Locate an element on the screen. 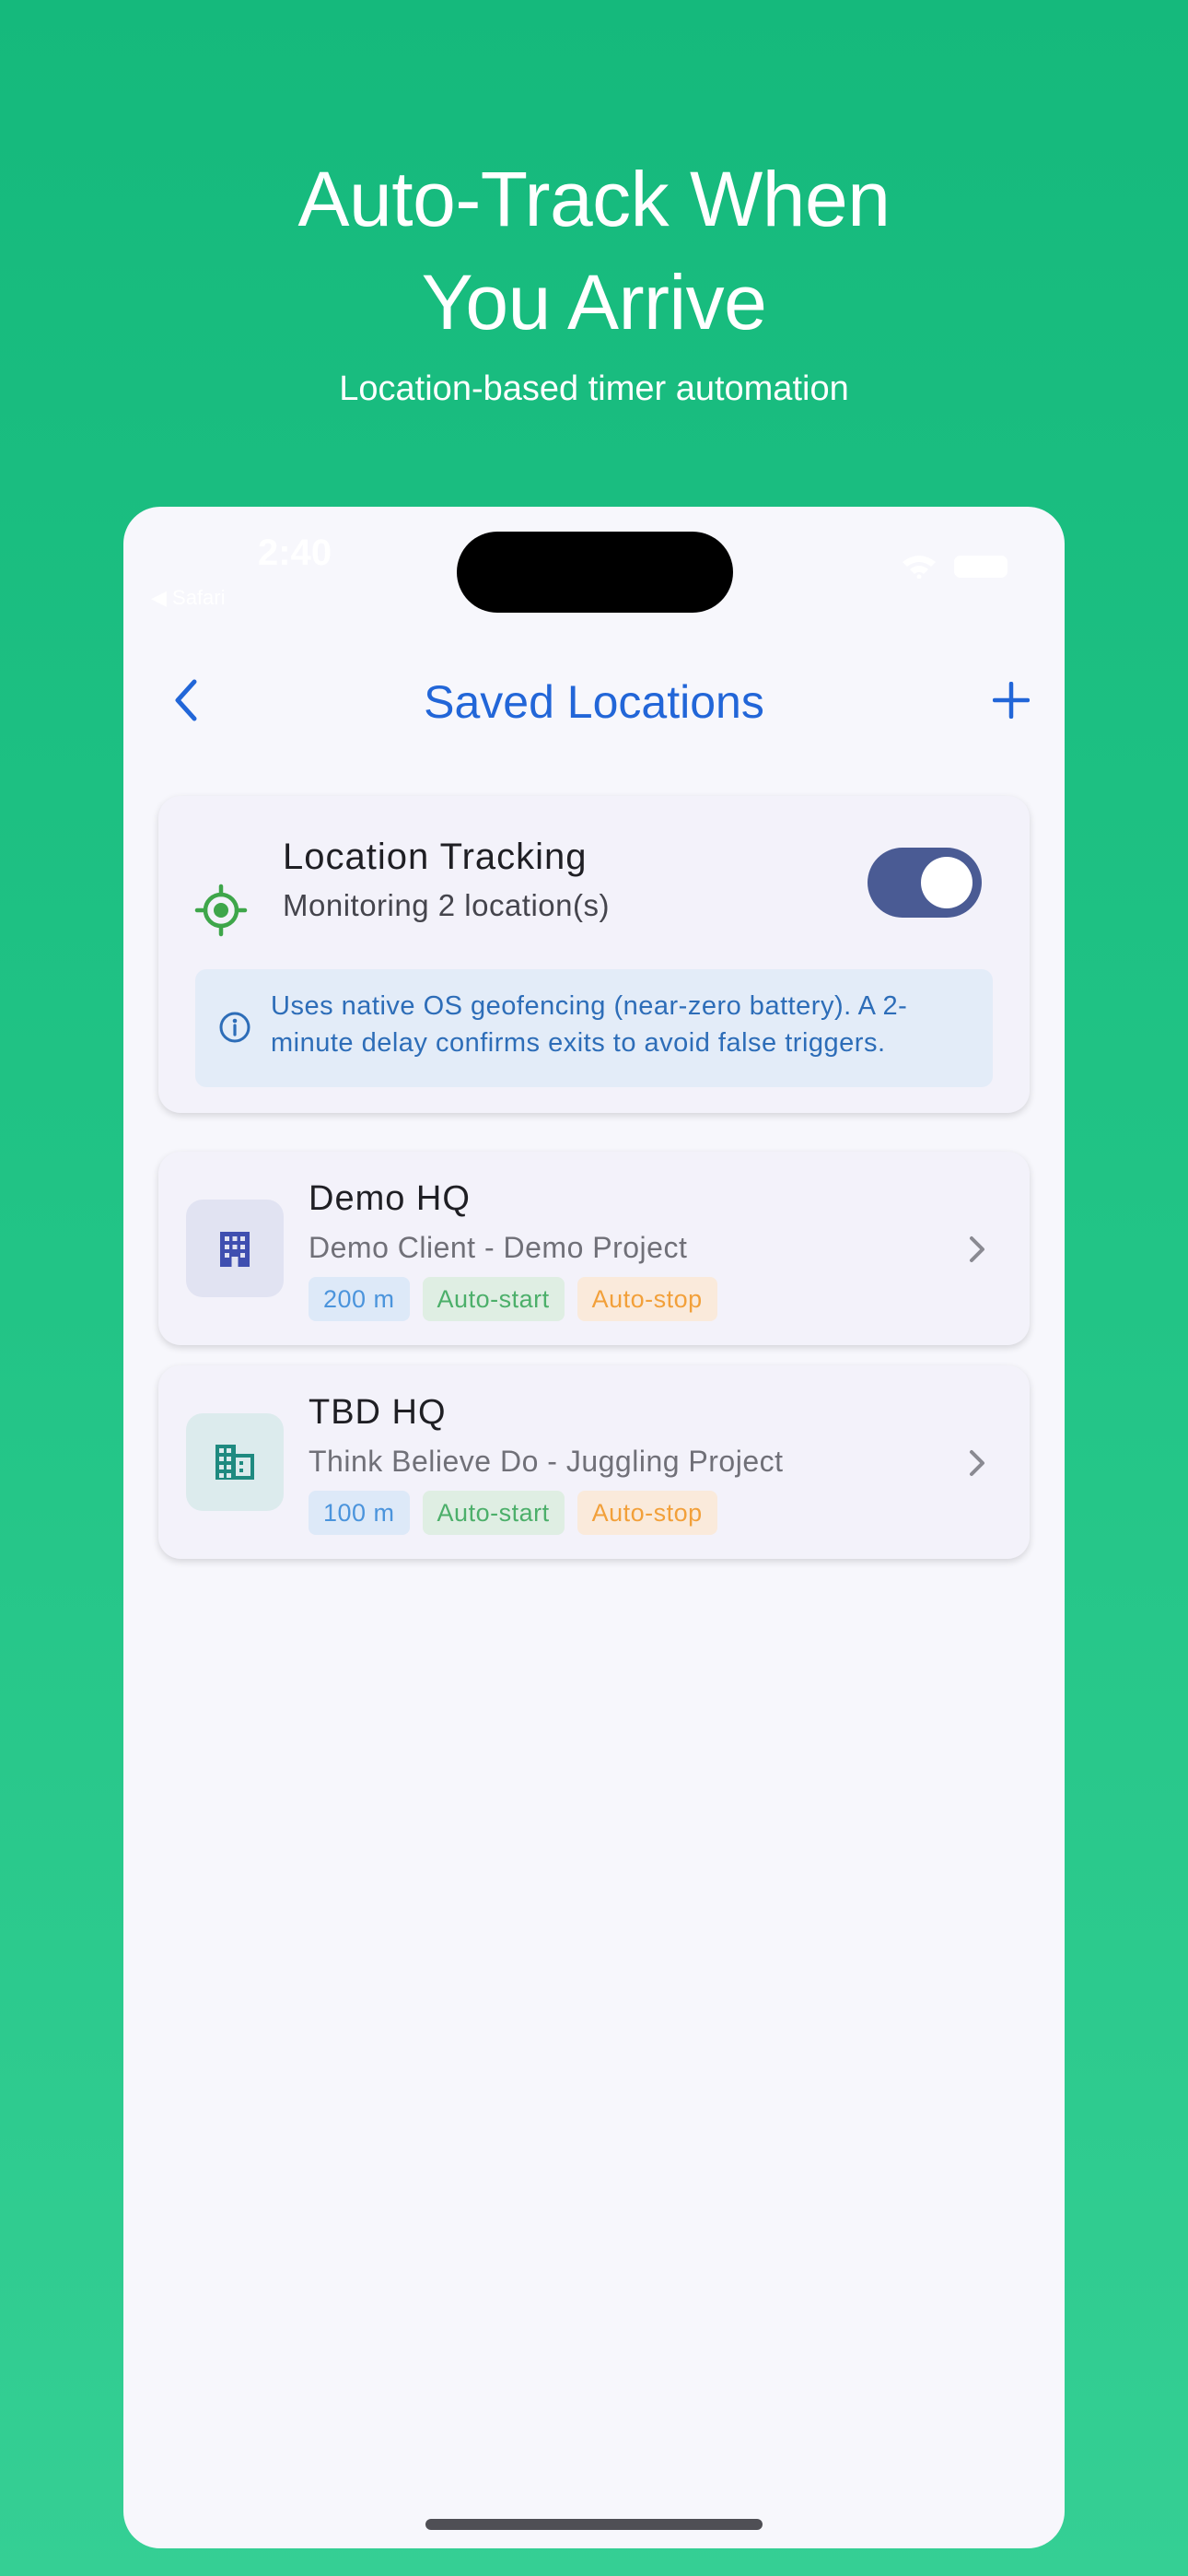 This screenshot has height=2576, width=1188. location-tags: 200 m Auto-start Auto-stop is located at coordinates (513, 1299).